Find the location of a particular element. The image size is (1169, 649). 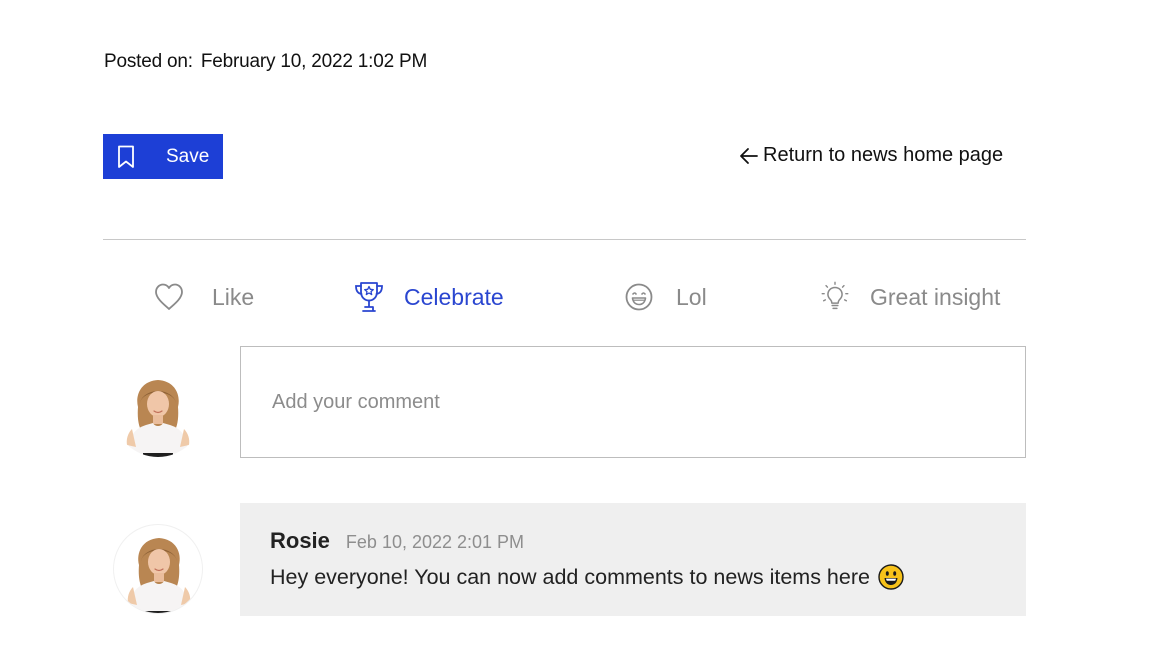

comment-author: Rosie is located at coordinates (300, 540).